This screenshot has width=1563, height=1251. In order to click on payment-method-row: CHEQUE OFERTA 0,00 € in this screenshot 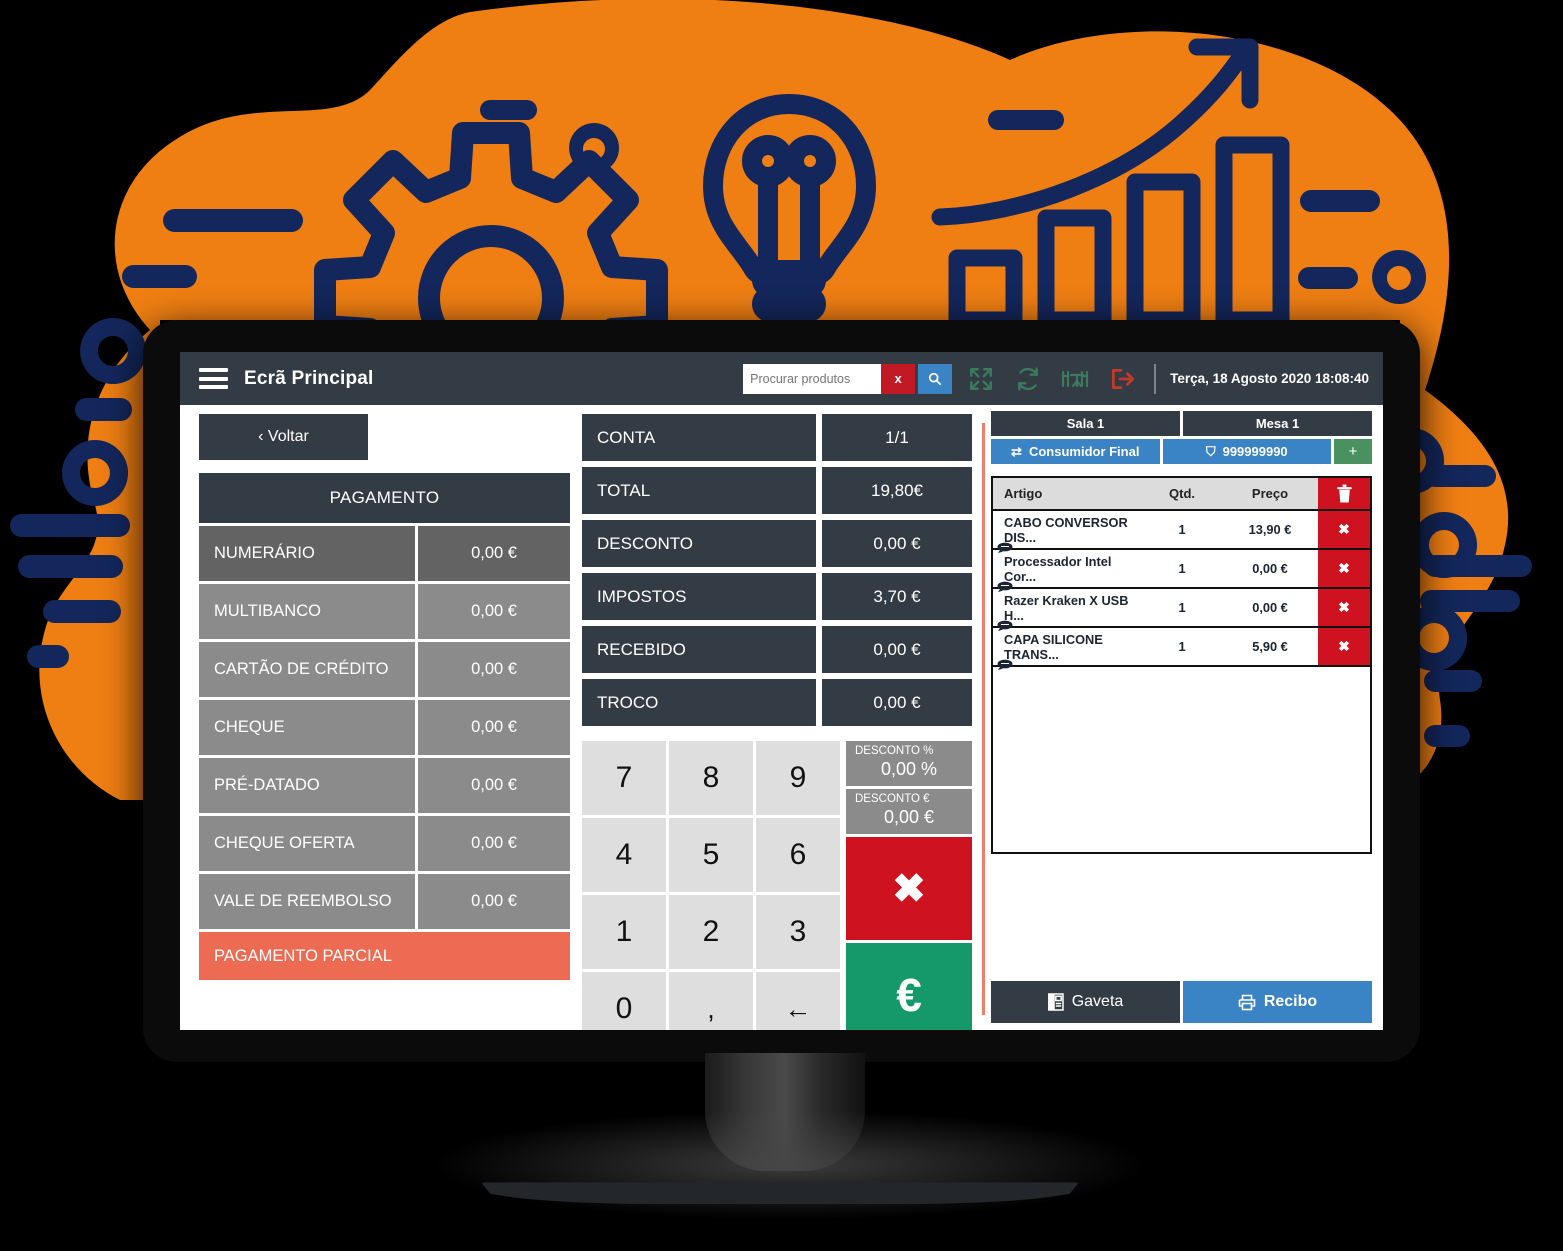, I will do `click(384, 843)`.